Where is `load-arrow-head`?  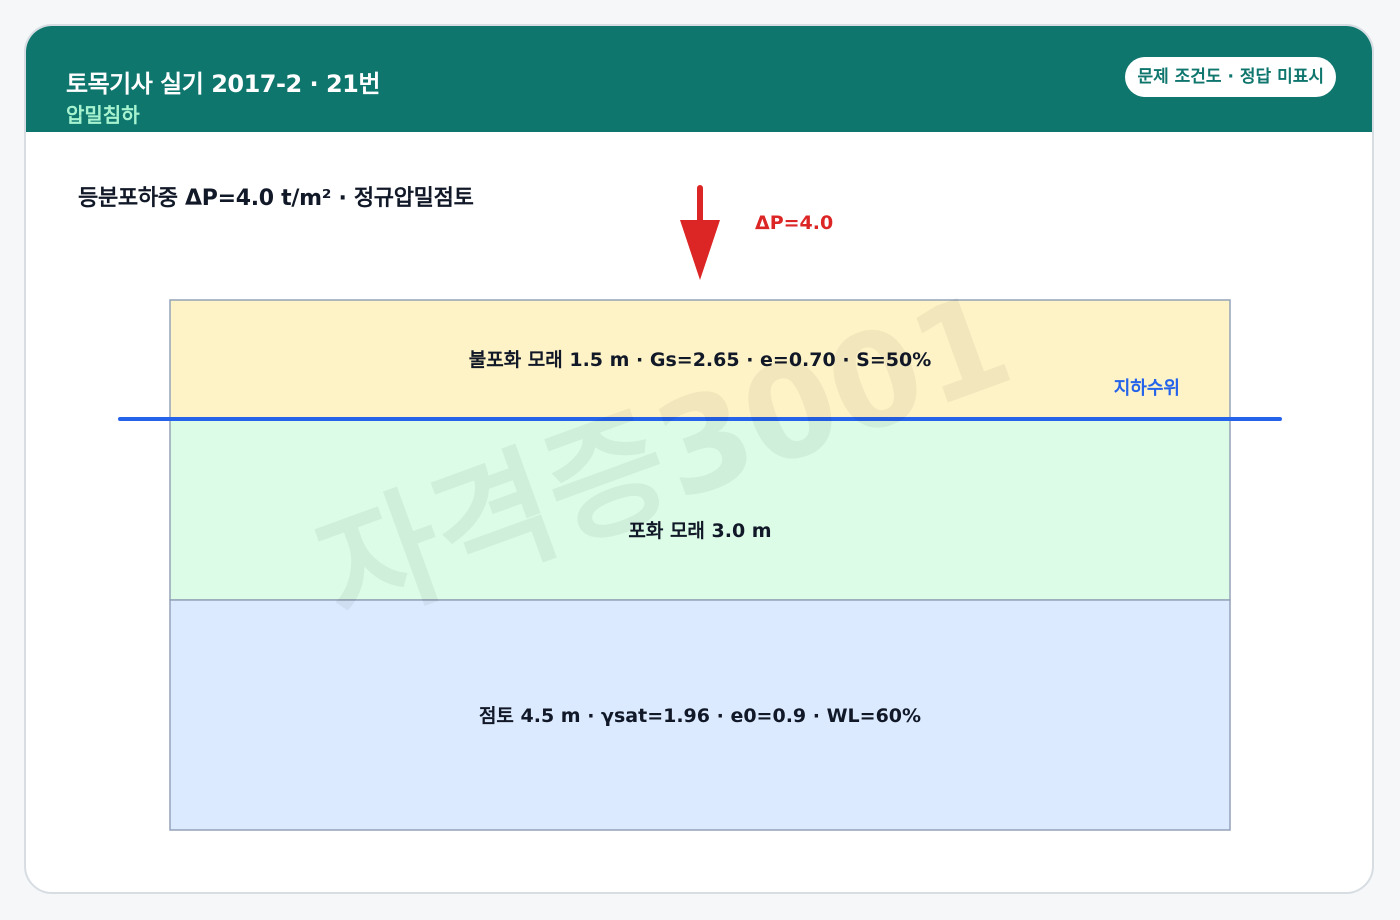 load-arrow-head is located at coordinates (700, 250).